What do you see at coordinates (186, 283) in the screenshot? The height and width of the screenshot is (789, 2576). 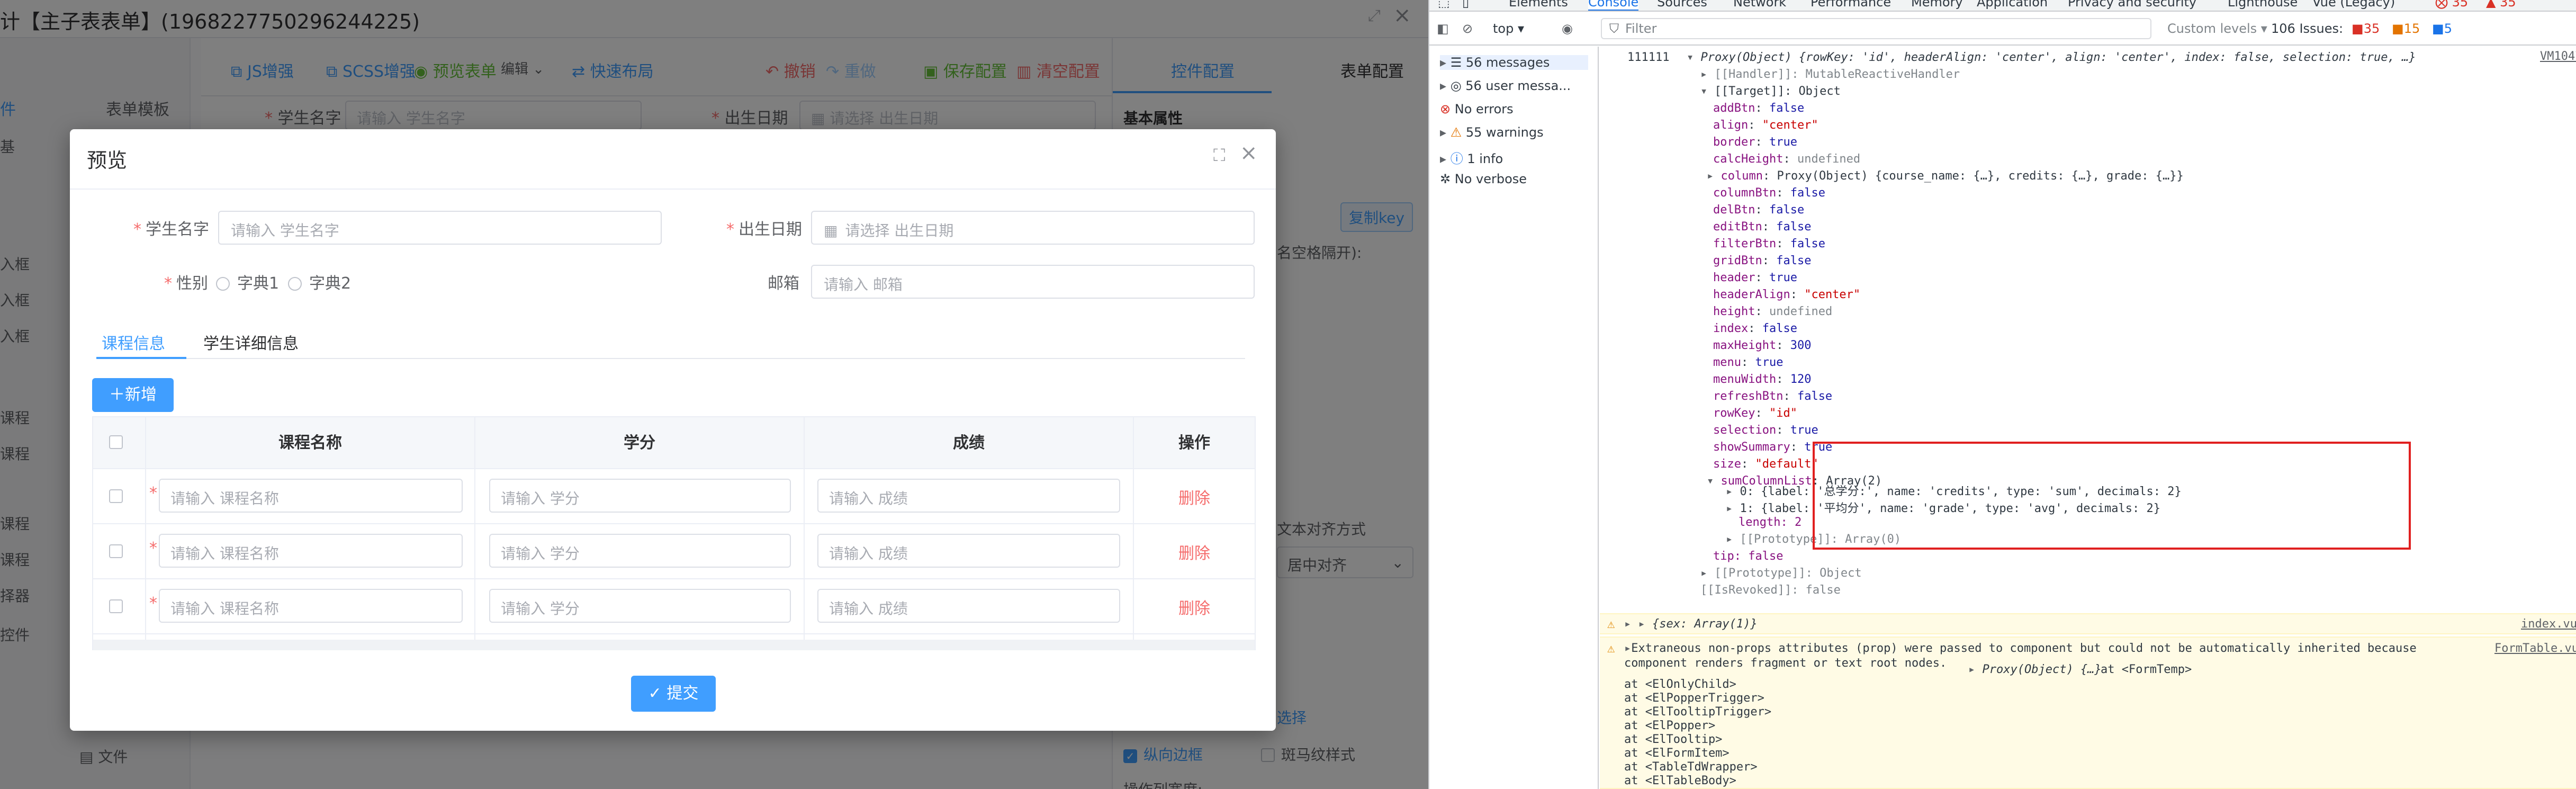 I see `gender-label: * 性别` at bounding box center [186, 283].